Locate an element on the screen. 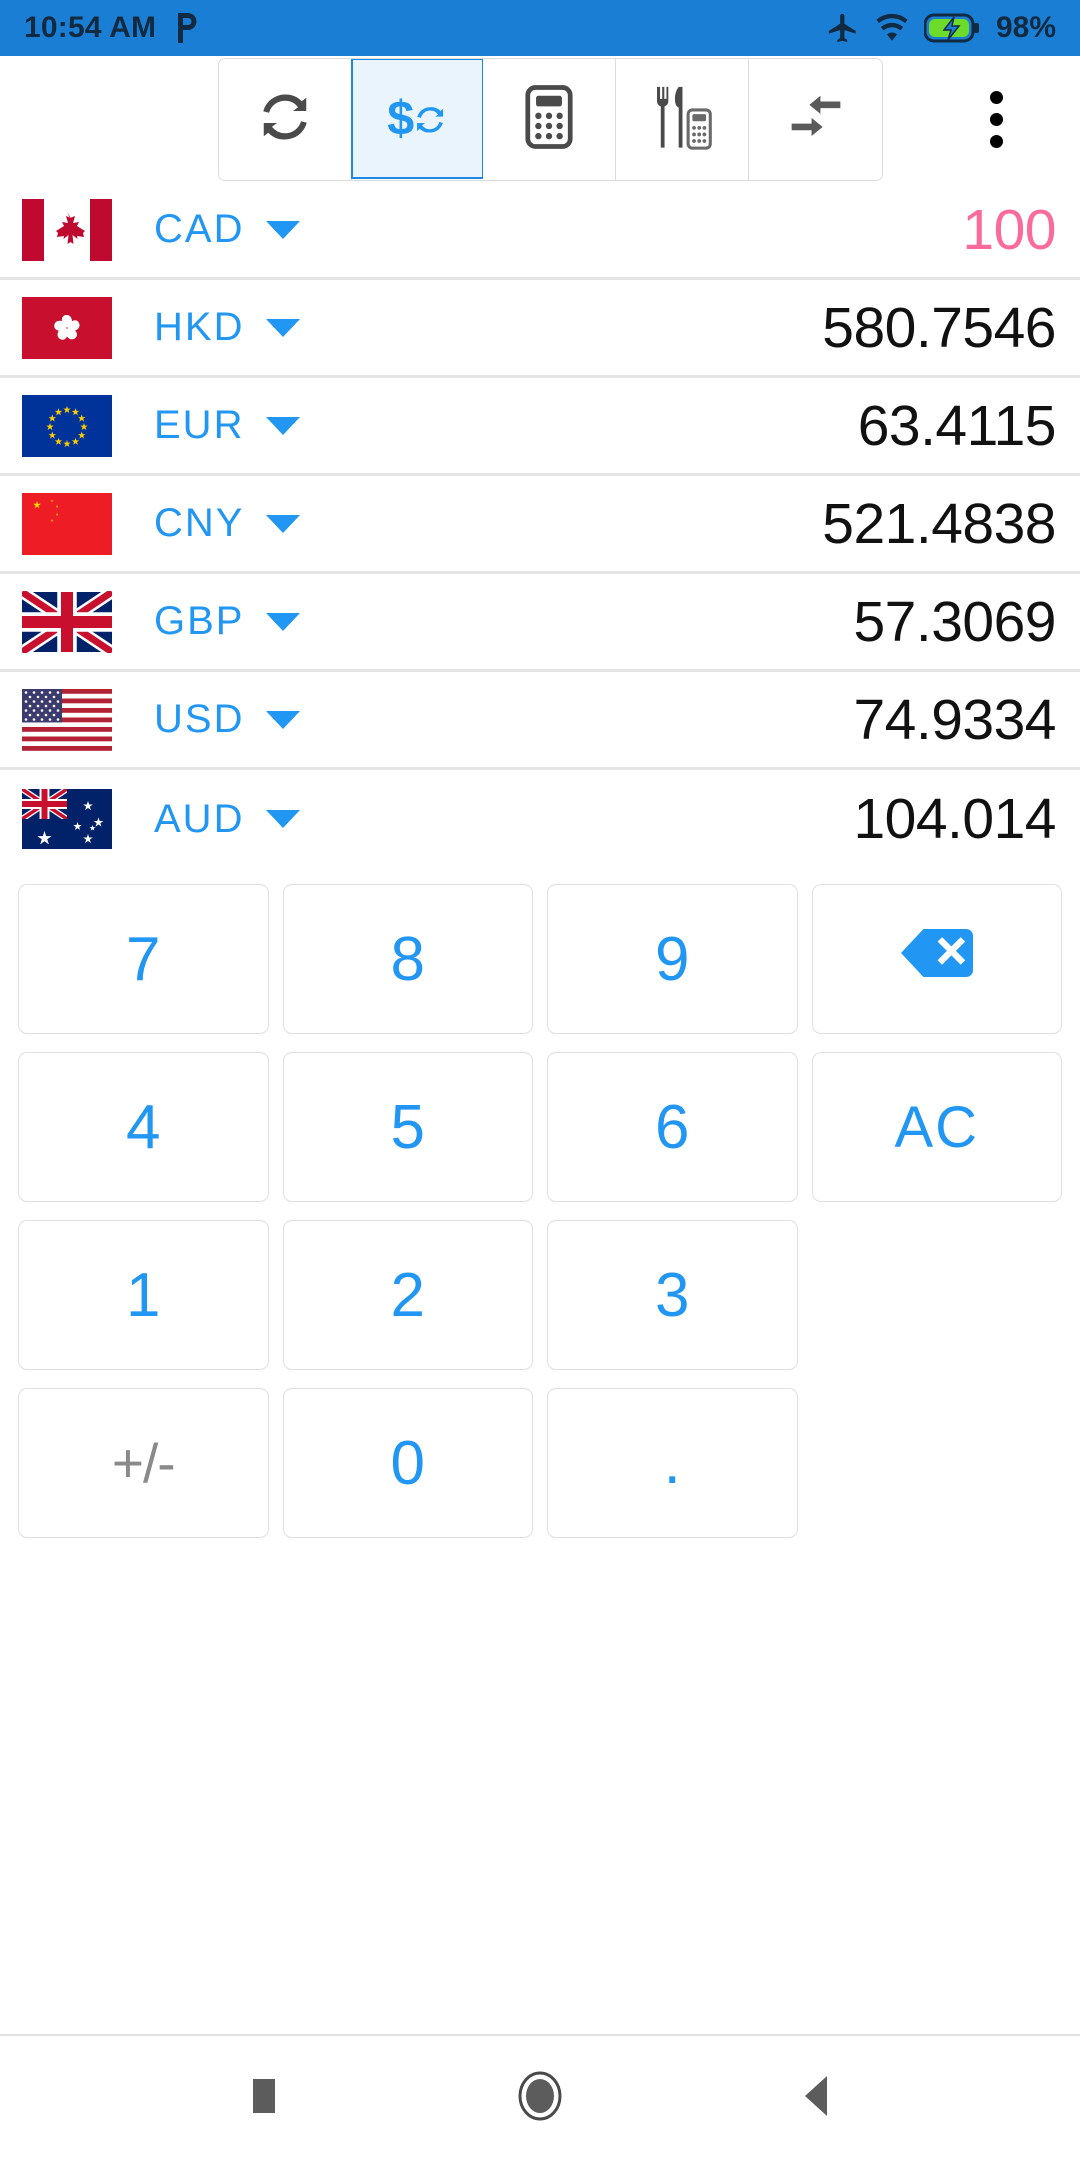  overflow-menu-button is located at coordinates (996, 119).